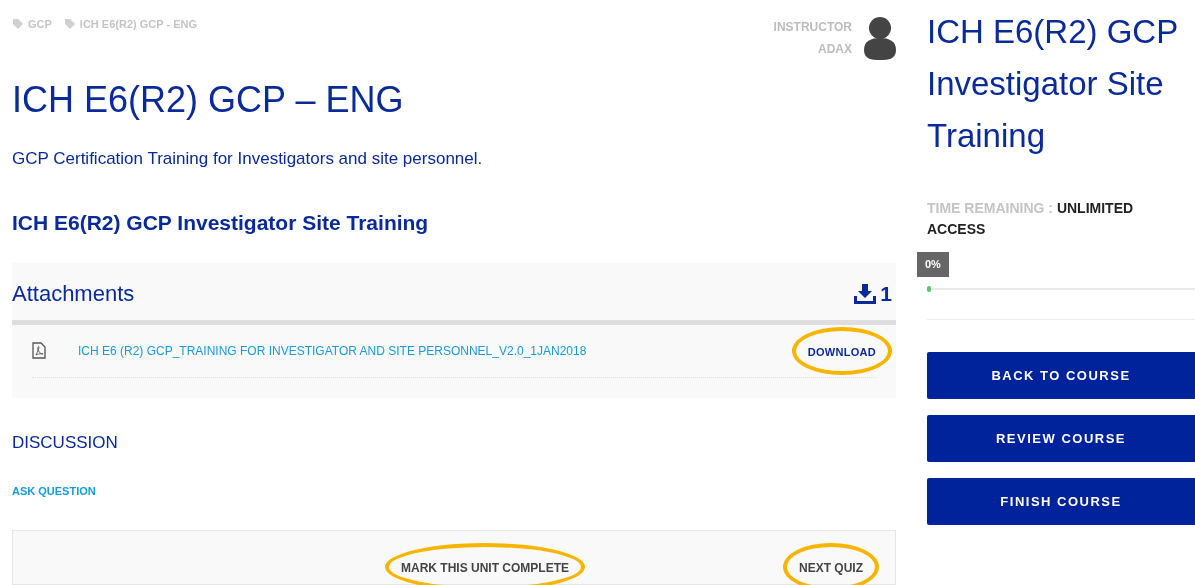  What do you see at coordinates (986, 136) in the screenshot?
I see `sidebar-title-line: Training` at bounding box center [986, 136].